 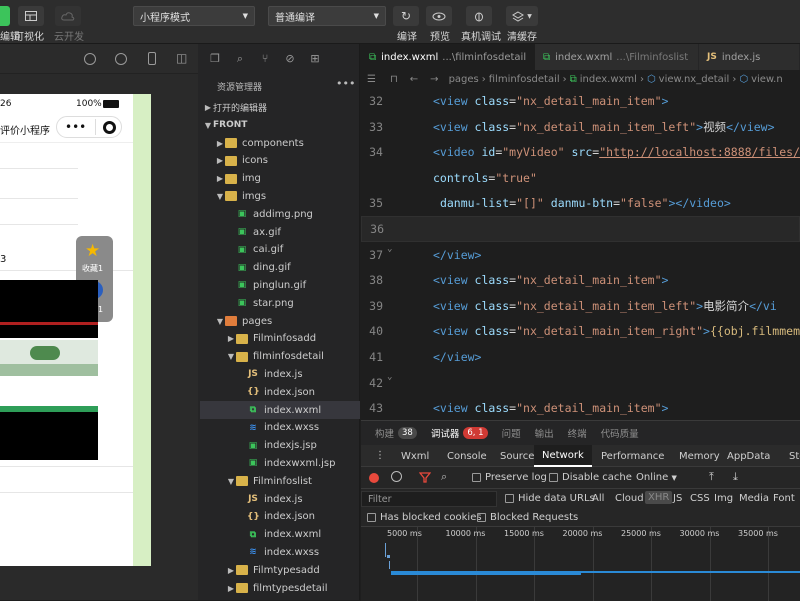 I want to click on disable-cache-checkbox: Disable cache, so click(x=590, y=477).